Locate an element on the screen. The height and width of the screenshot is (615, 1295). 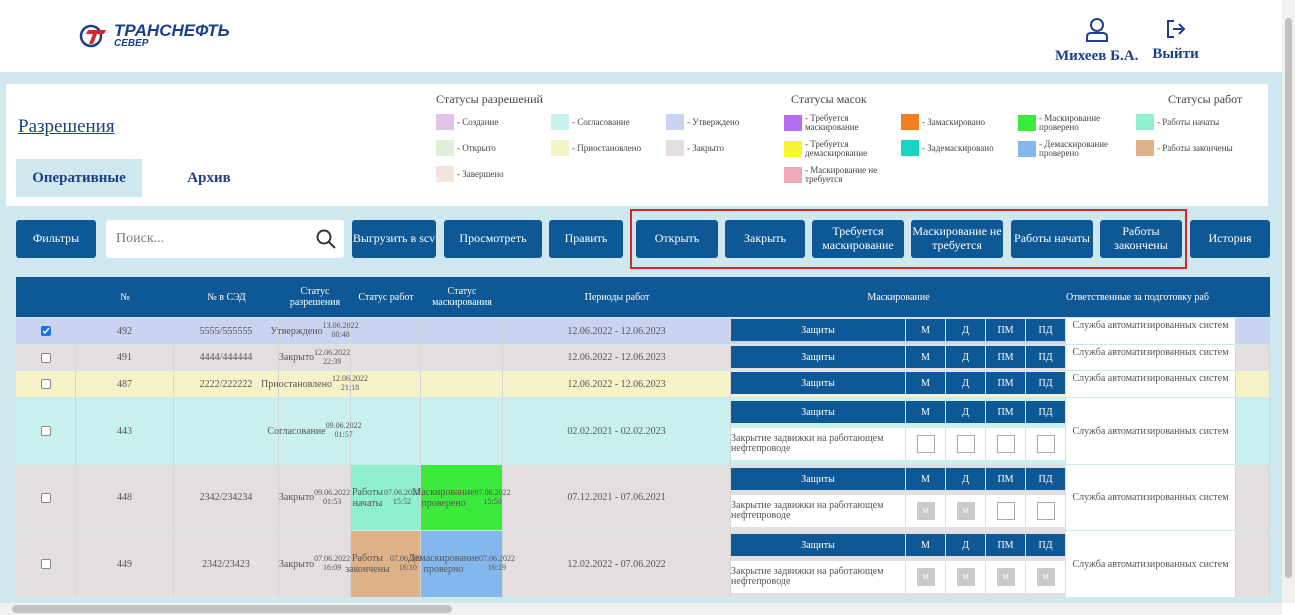
search-icon is located at coordinates (326, 239).